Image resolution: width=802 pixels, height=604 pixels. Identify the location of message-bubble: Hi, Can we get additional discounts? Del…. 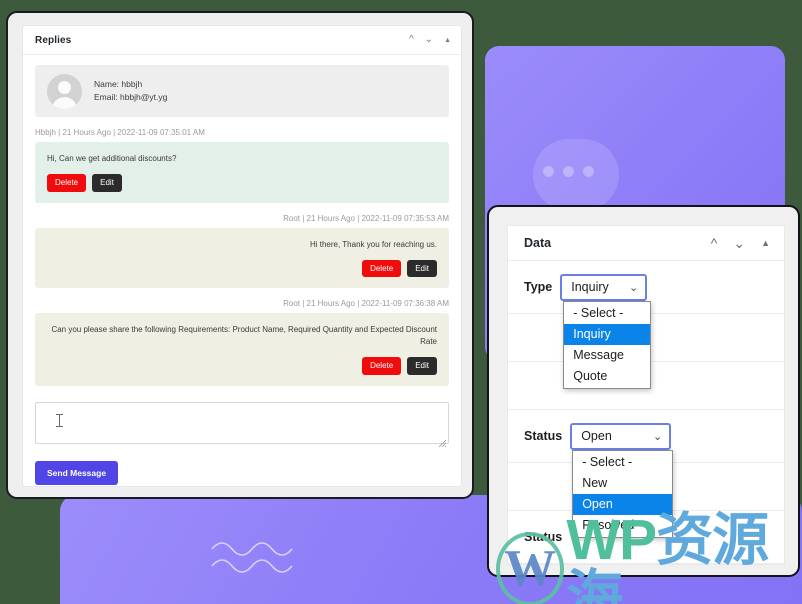
(242, 172).